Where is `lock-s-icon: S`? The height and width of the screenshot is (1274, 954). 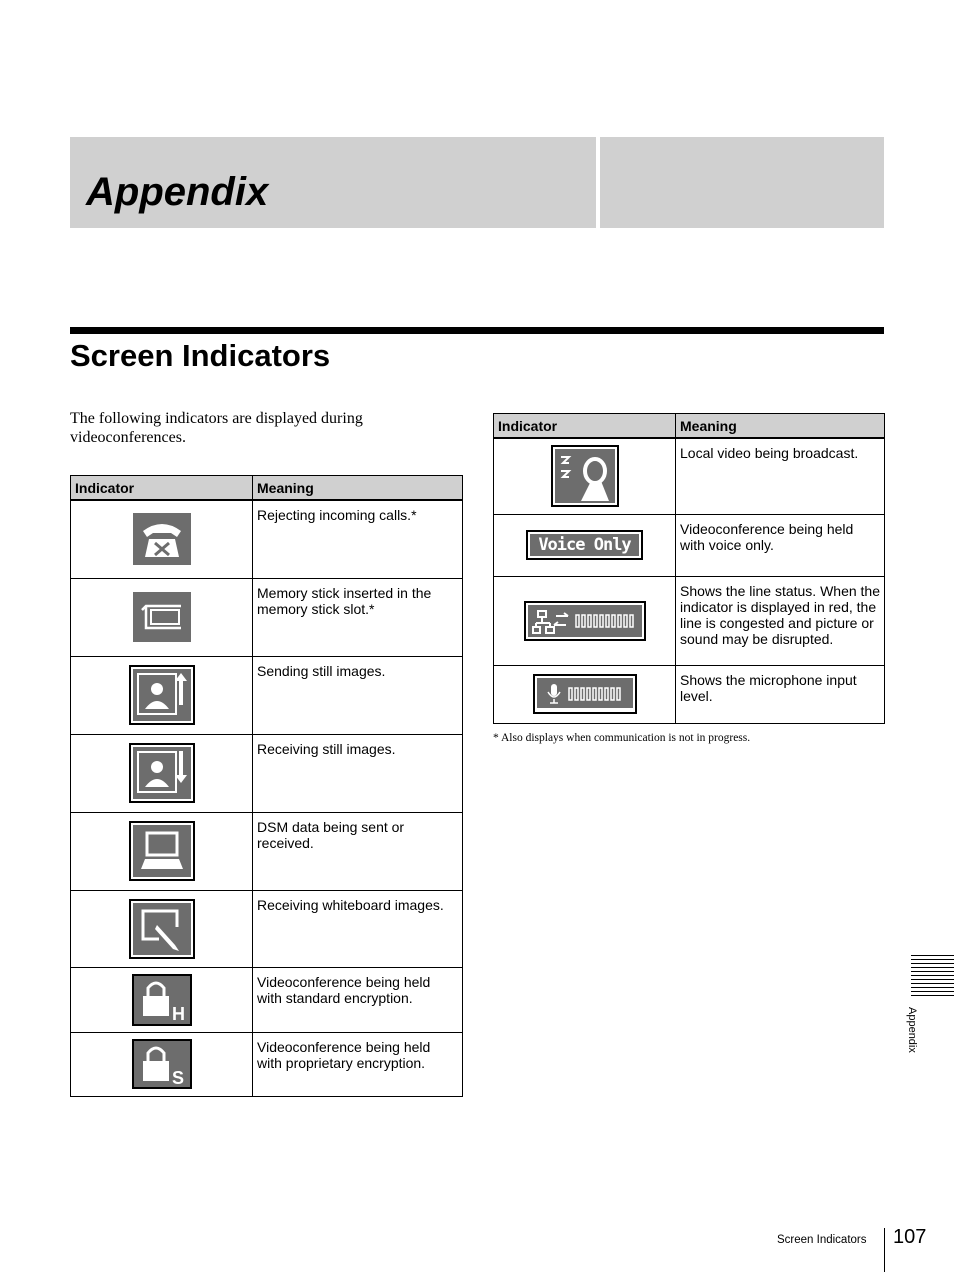
lock-s-icon: S is located at coordinates (161, 1064).